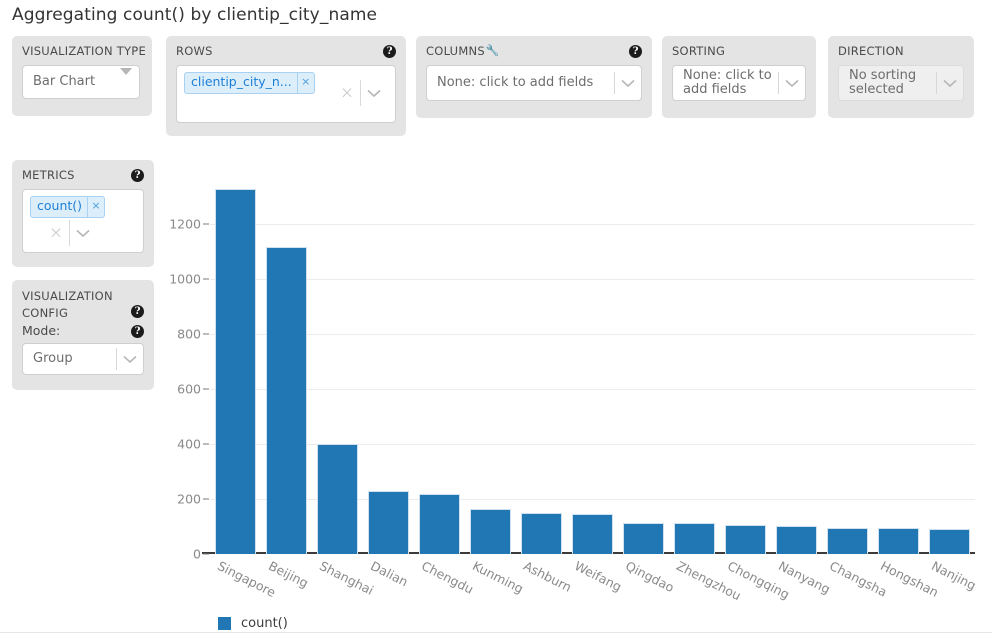 The height and width of the screenshot is (640, 992). Describe the element at coordinates (347, 93) in the screenshot. I see `rows-clear-icon: ×` at that location.